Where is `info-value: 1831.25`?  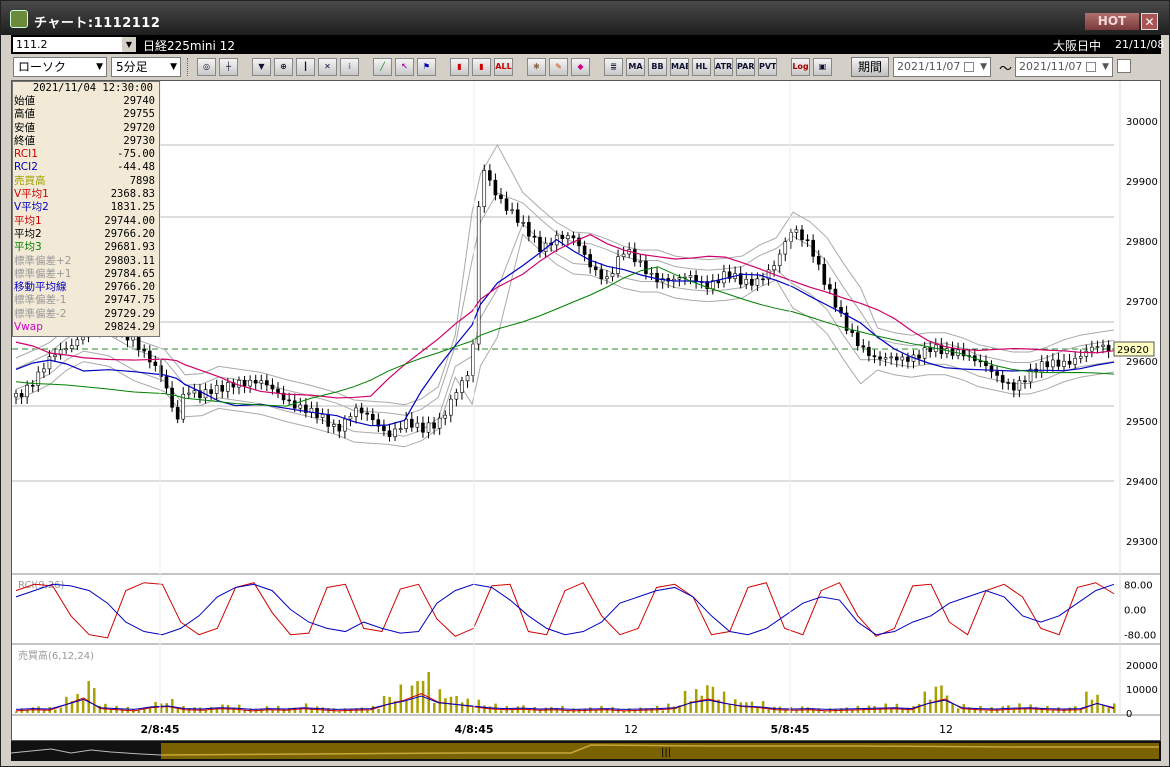 info-value: 1831.25 is located at coordinates (132, 207).